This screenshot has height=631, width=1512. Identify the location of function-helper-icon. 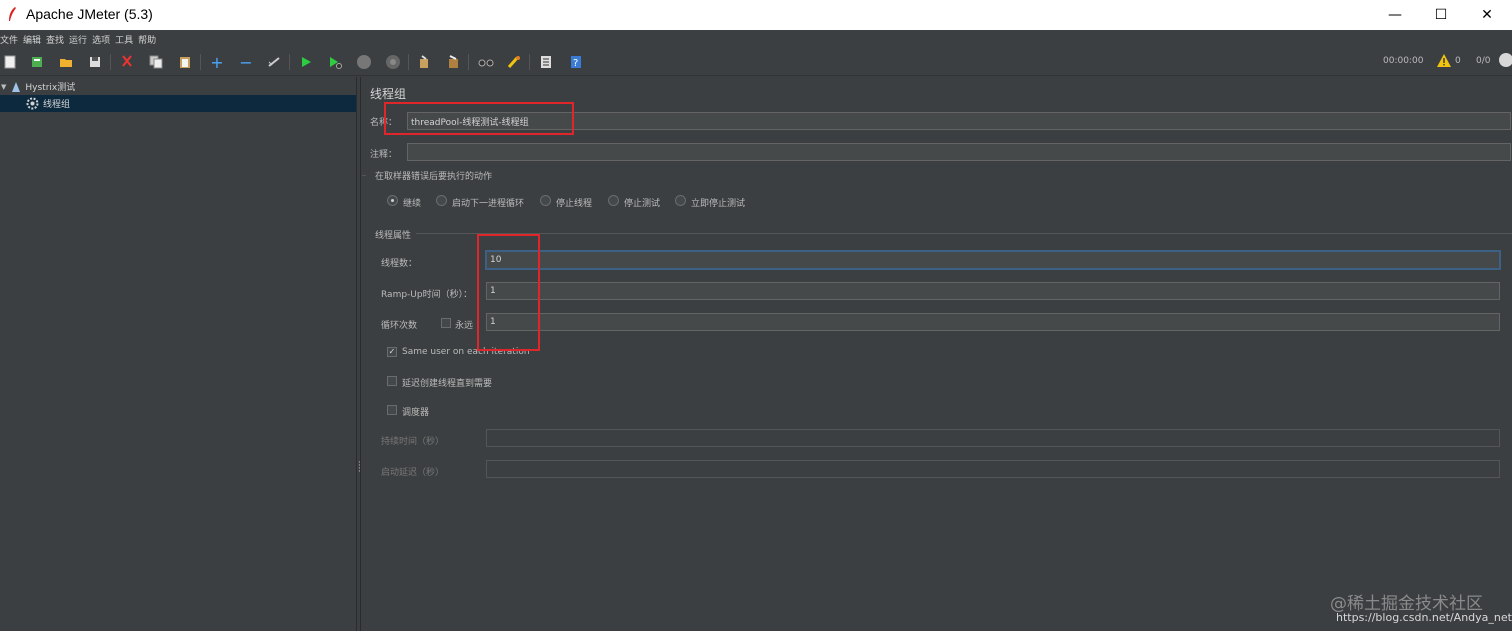
(546, 62).